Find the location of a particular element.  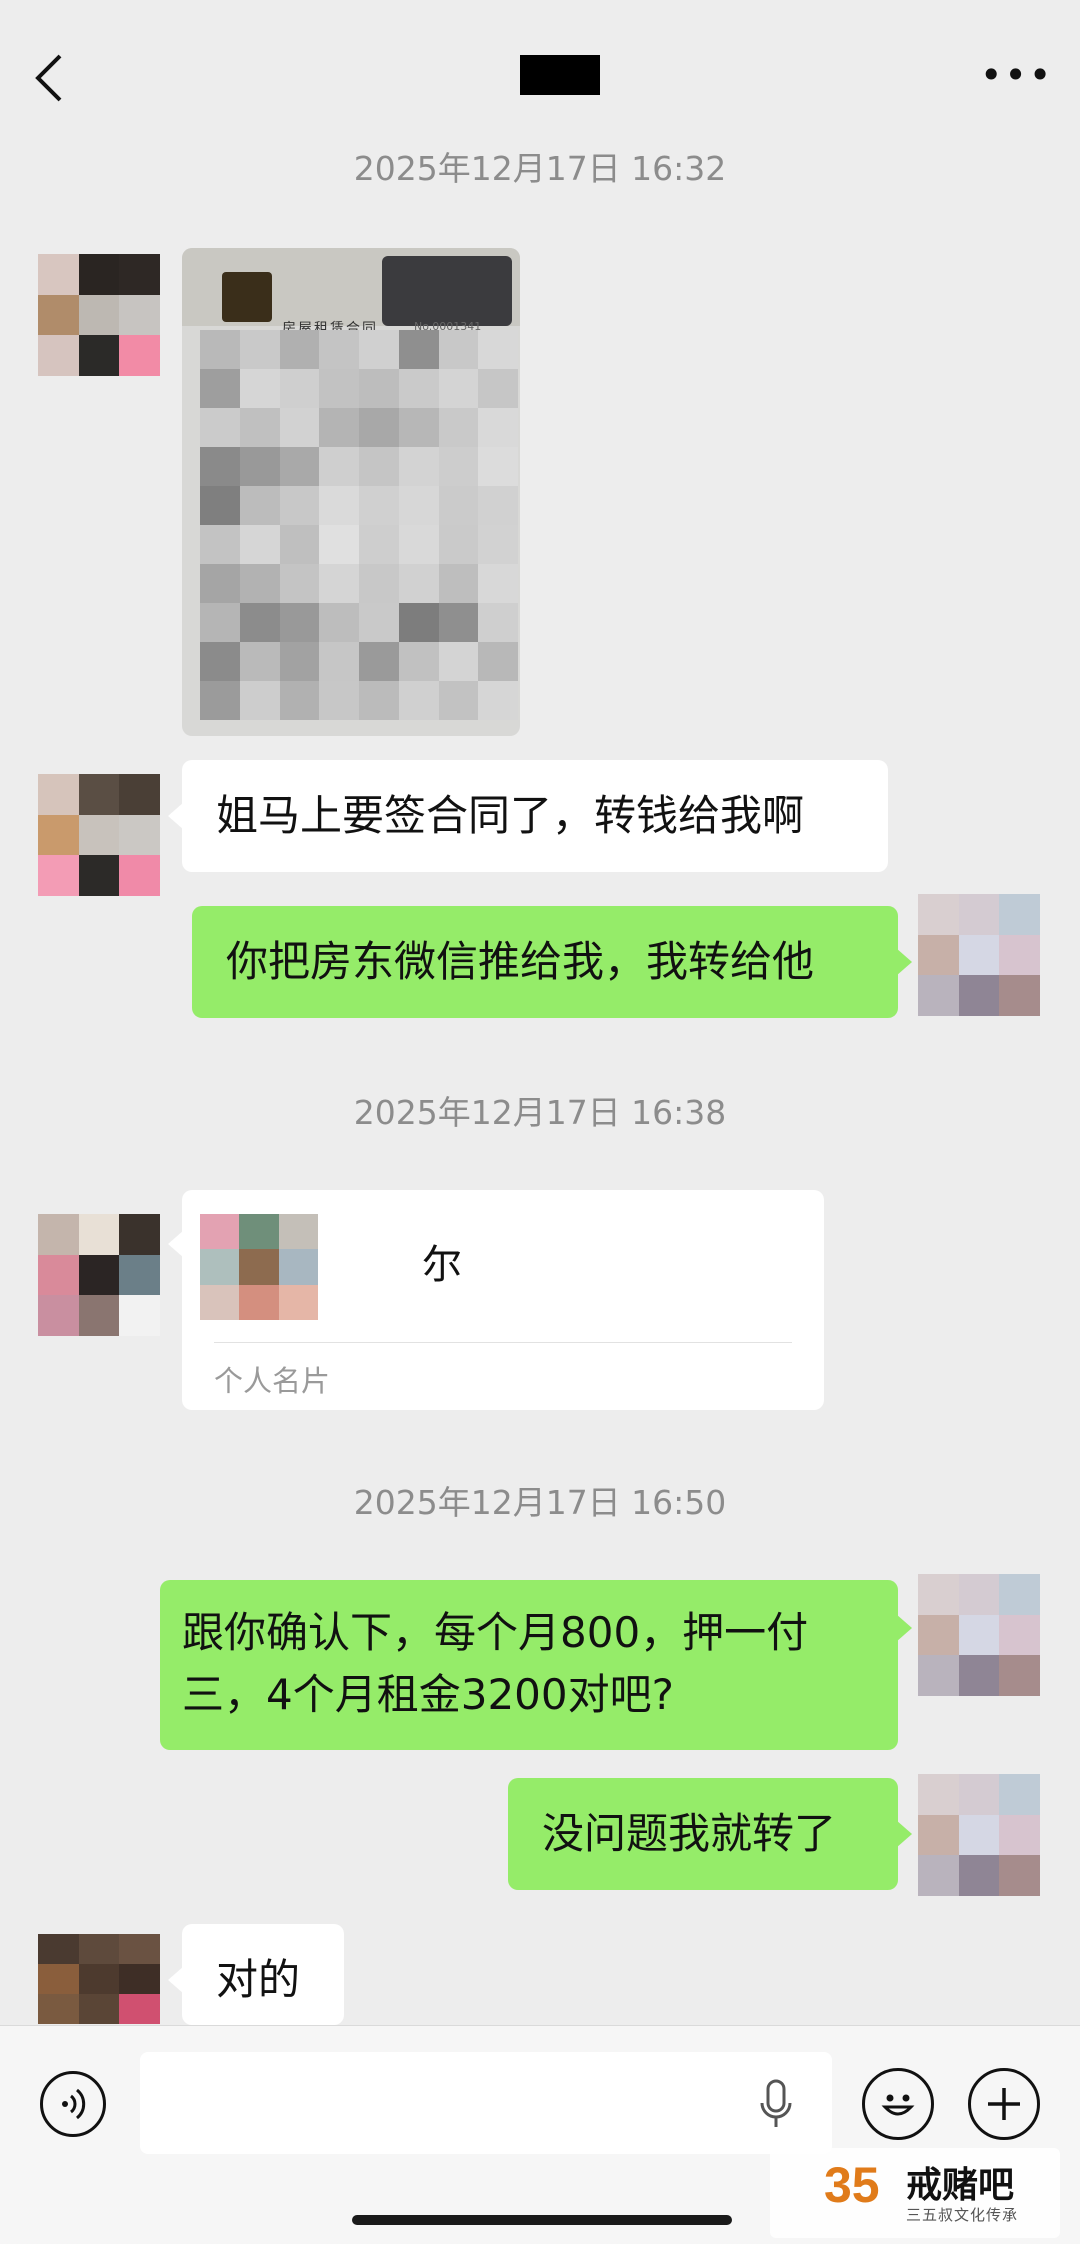

card-contact-name: 尔 is located at coordinates (442, 1265).